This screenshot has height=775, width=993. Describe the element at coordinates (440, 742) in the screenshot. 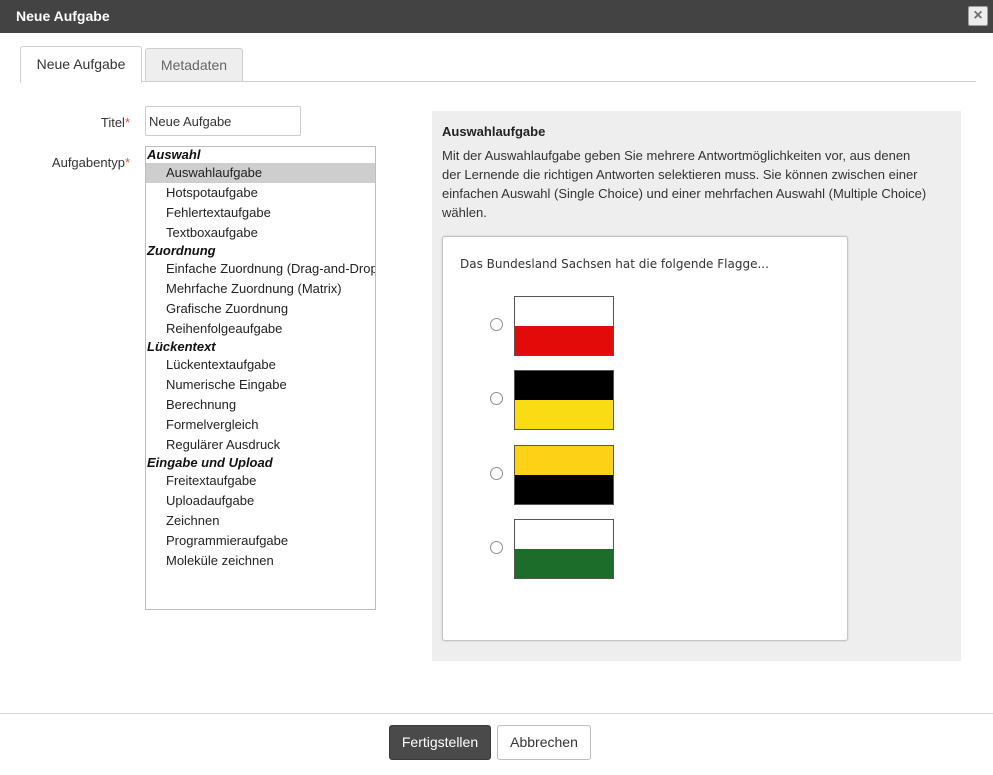

I see `finish-button: Fertigstellen` at that location.